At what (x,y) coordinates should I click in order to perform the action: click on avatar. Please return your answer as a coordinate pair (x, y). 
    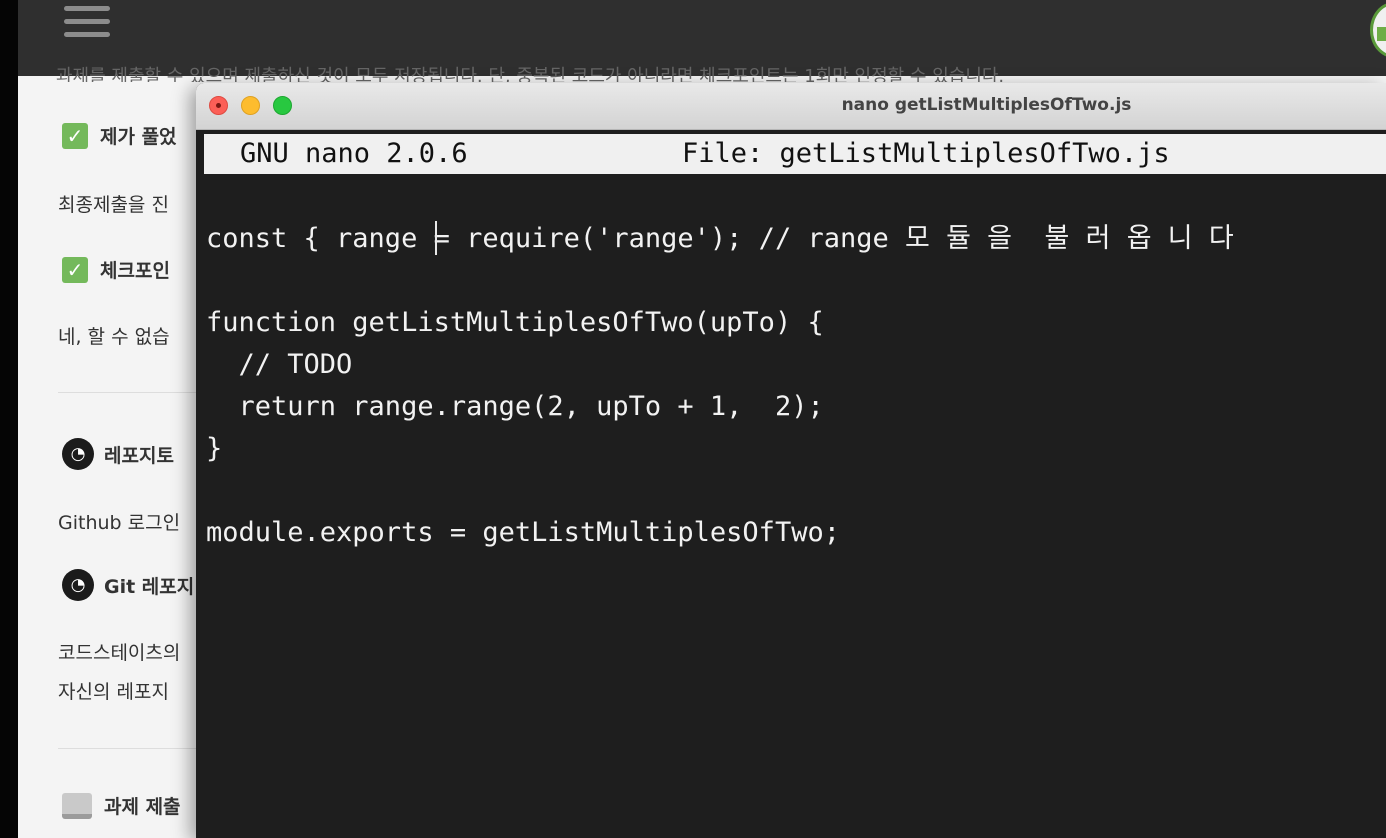
    Looking at the image, I should click on (1378, 30).